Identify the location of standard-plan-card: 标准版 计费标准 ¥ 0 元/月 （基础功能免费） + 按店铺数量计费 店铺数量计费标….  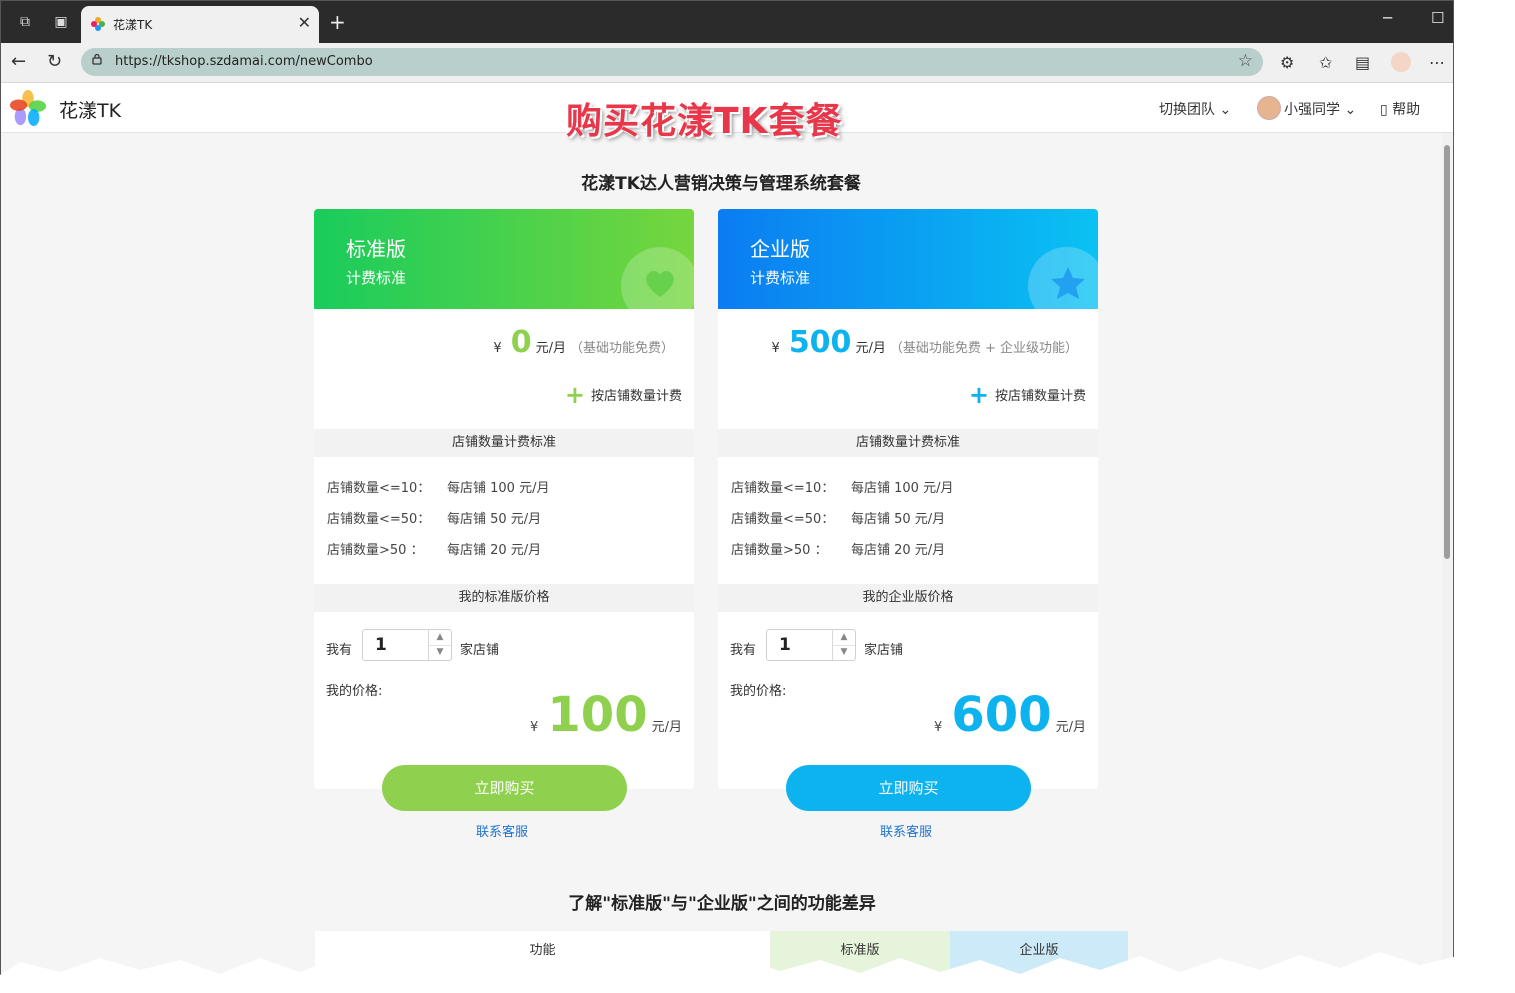
(504, 499).